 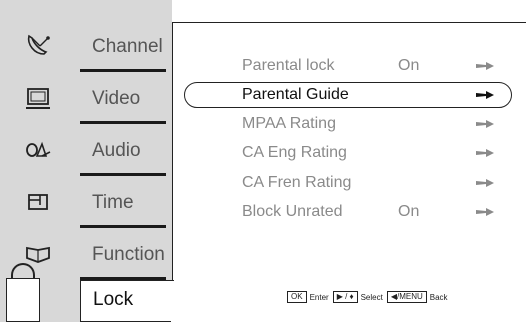 What do you see at coordinates (38, 98) in the screenshot?
I see `monitor-icon` at bounding box center [38, 98].